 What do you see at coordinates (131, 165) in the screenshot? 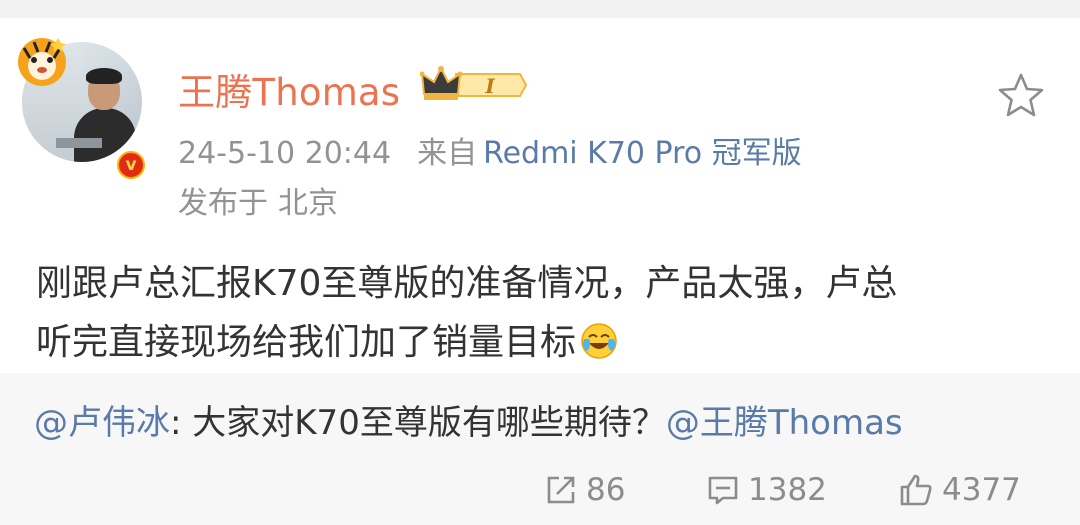
I see `verified-badge-icon: v` at bounding box center [131, 165].